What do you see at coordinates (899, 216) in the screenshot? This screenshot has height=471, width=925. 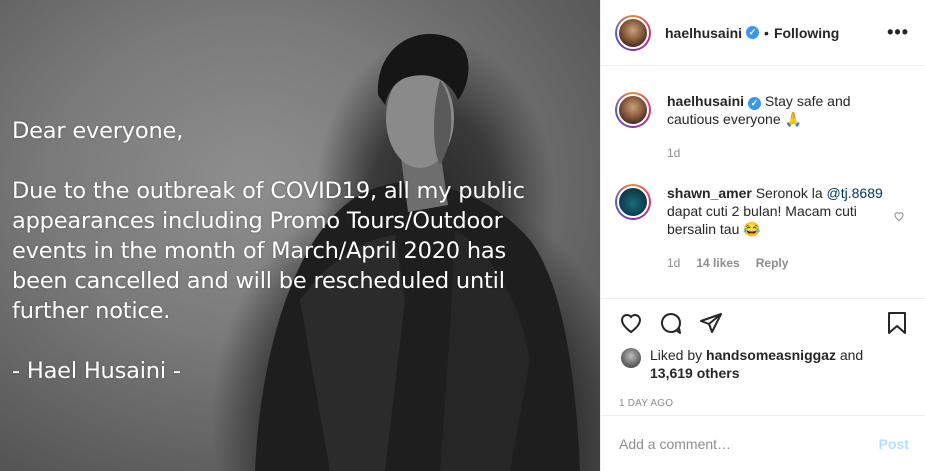 I see `comment-like-icon` at bounding box center [899, 216].